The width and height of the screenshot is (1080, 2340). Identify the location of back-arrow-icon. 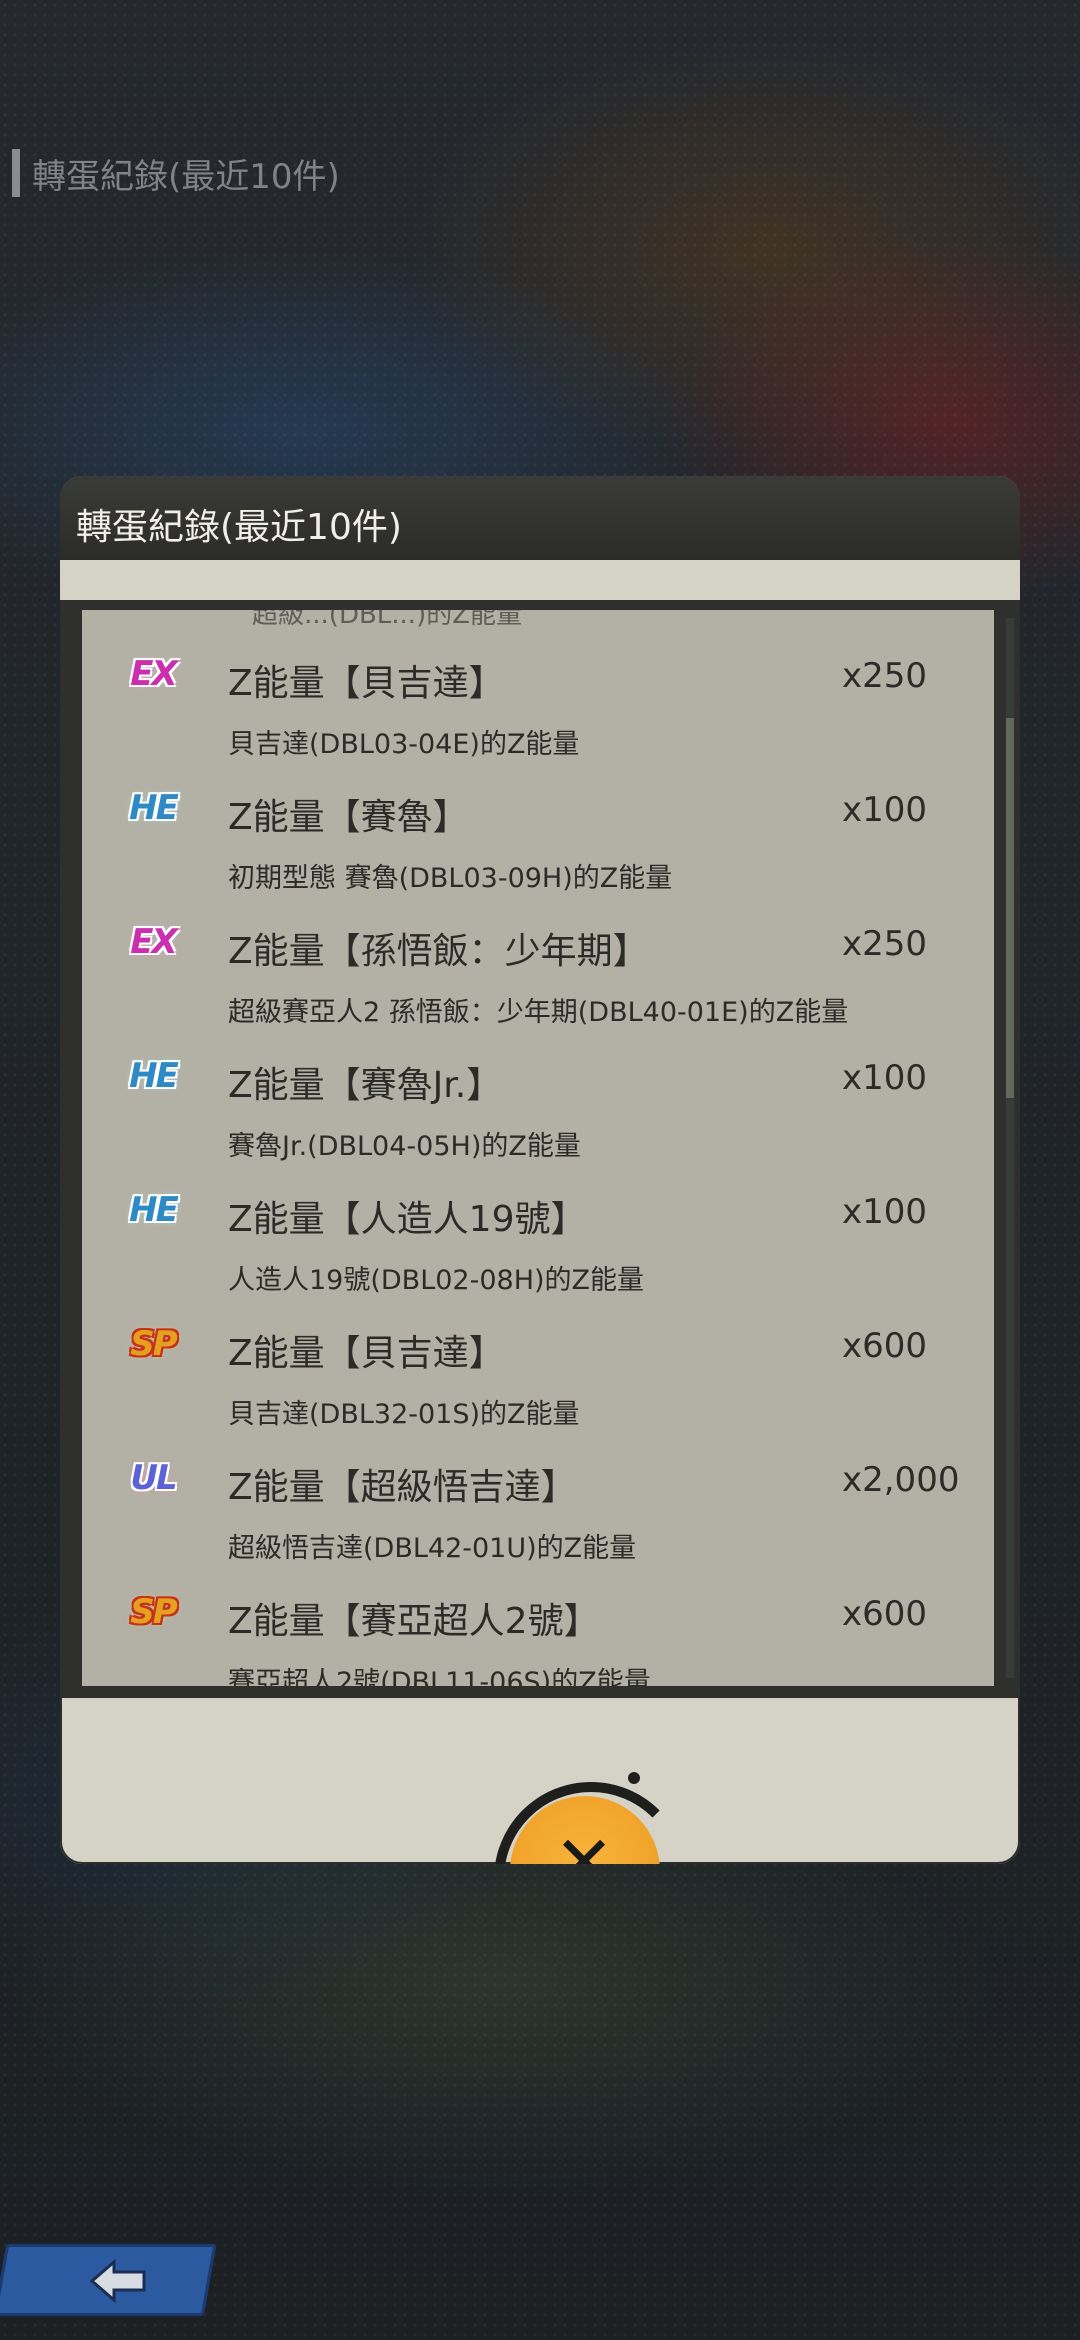
(117, 2281).